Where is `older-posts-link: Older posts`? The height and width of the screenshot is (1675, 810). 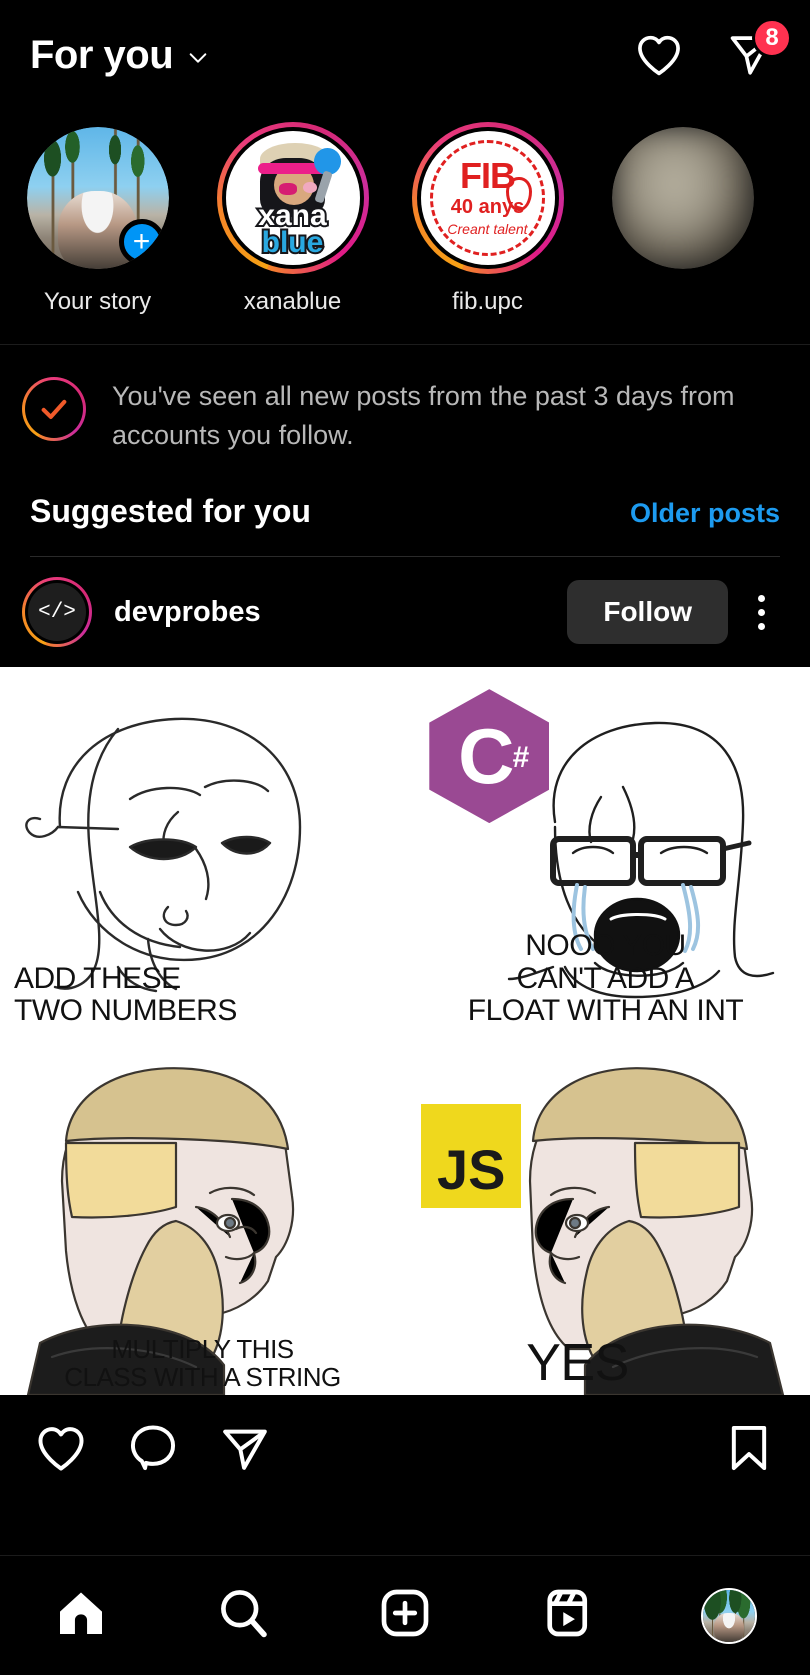 older-posts-link: Older posts is located at coordinates (705, 513).